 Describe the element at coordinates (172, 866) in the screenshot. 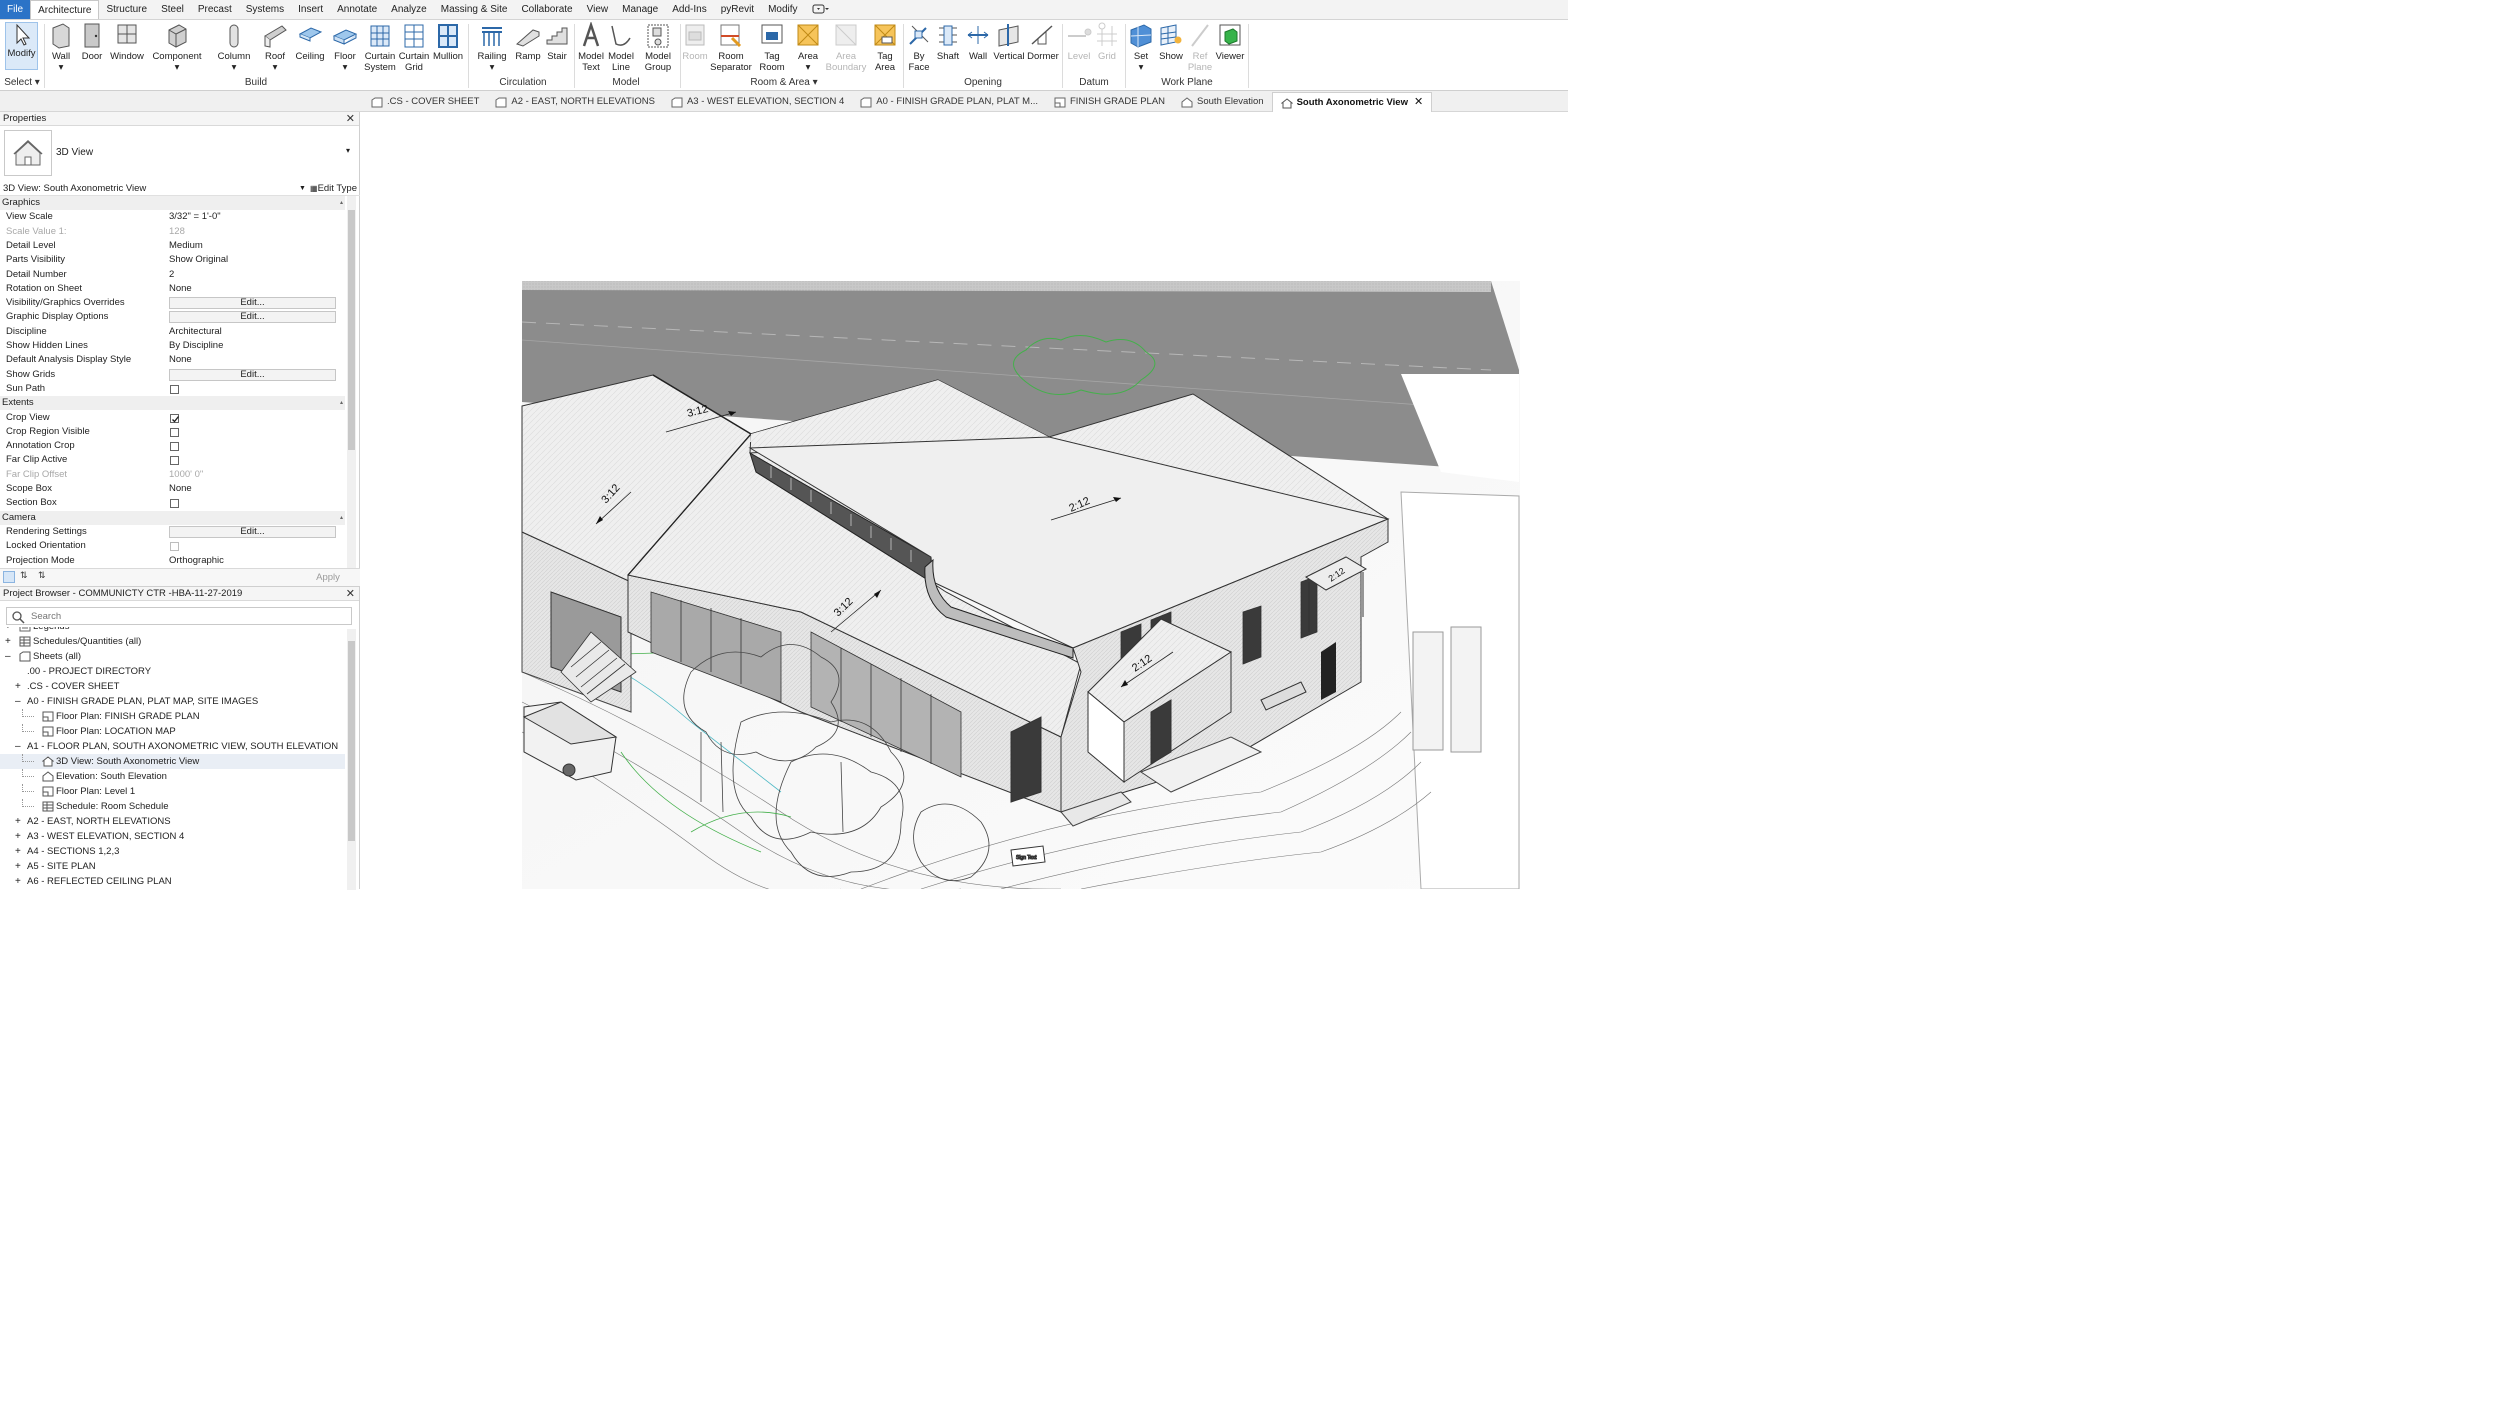

I see `tree-item: + A5 - SITE PLAN` at that location.